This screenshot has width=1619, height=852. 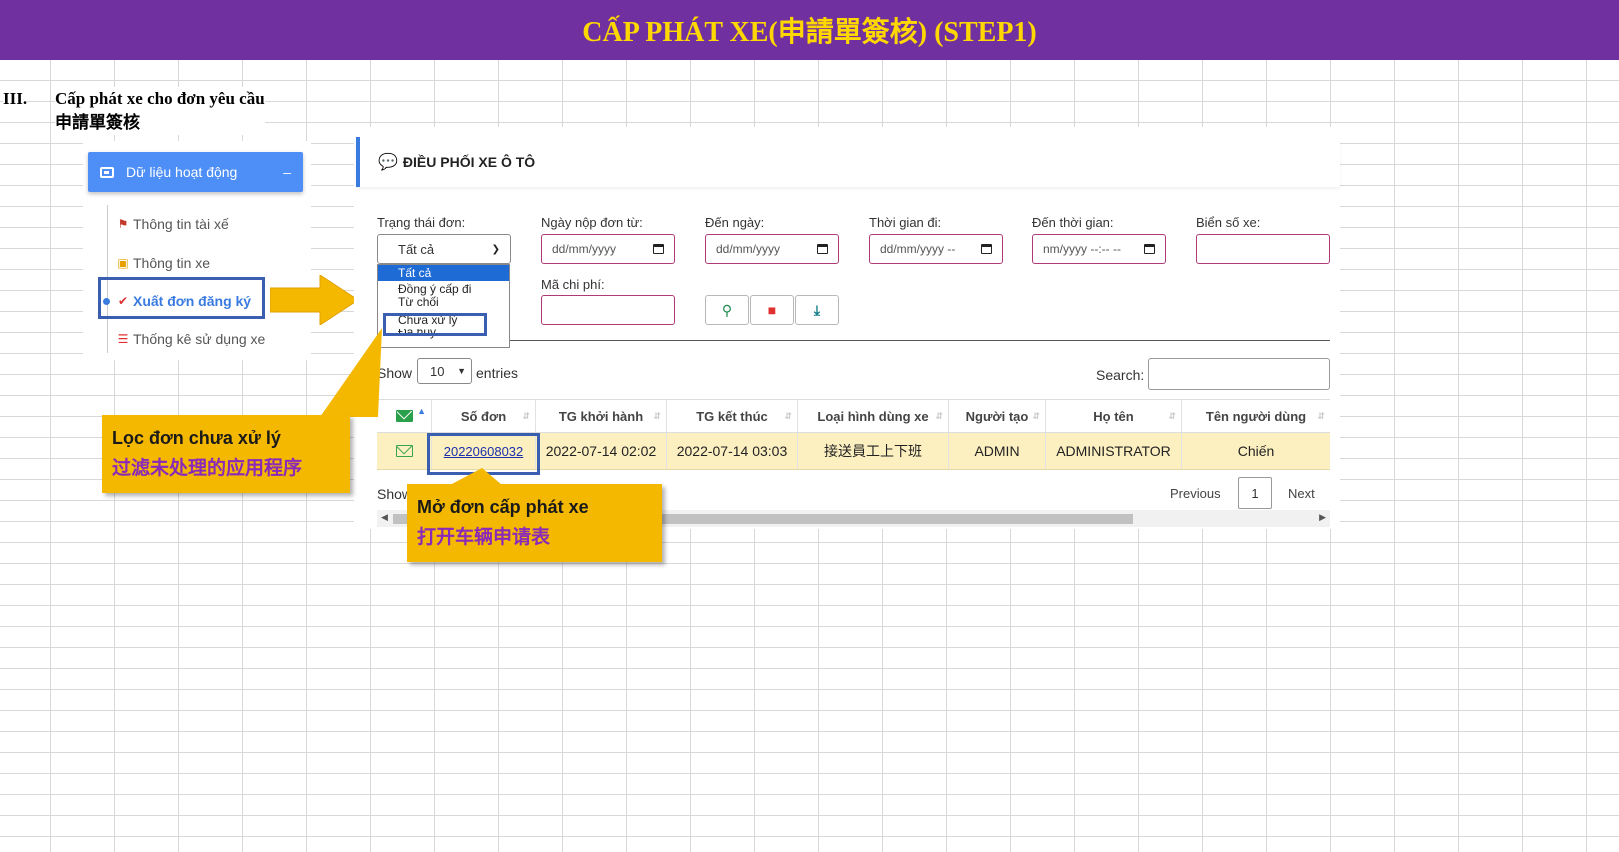 What do you see at coordinates (848, 162) in the screenshot?
I see `panel-header: 💬 ĐIỀU PHỐI XE Ô TÔ` at bounding box center [848, 162].